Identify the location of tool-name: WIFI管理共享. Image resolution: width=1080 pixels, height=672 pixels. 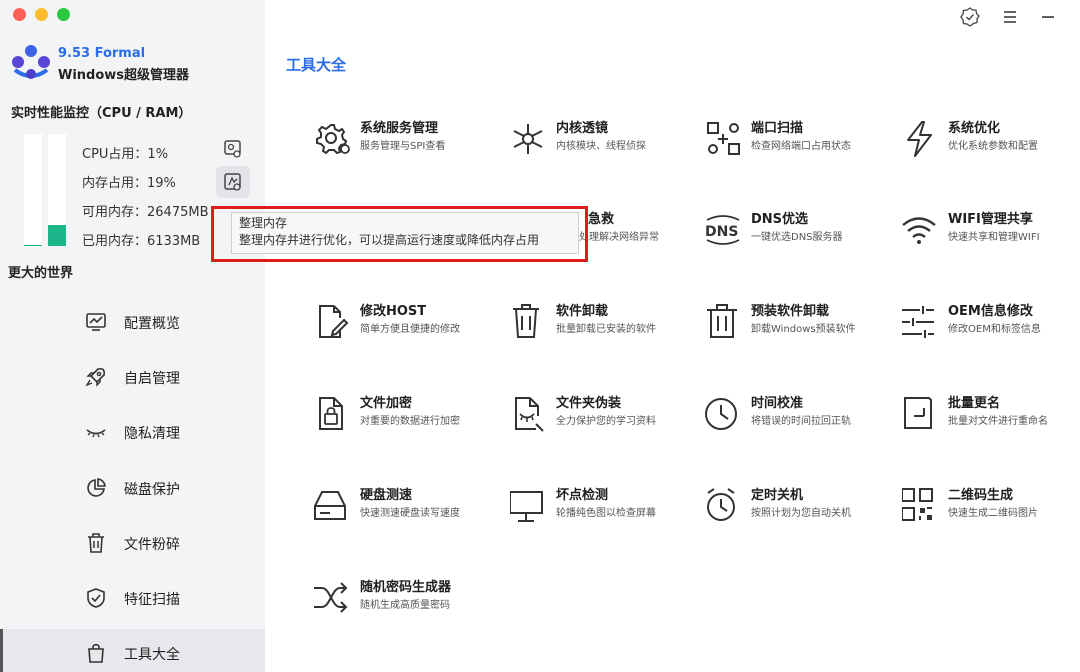
(990, 219).